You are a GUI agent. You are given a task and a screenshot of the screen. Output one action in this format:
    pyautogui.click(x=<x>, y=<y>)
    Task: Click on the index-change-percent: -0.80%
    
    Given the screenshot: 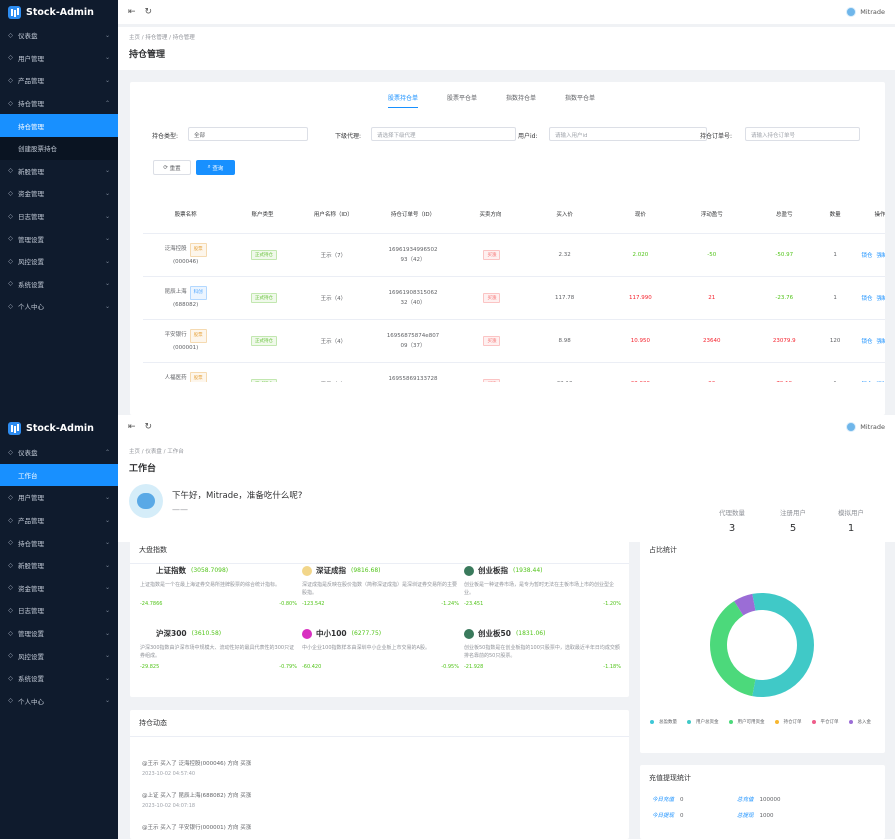 What is the action you would take?
    pyautogui.click(x=288, y=604)
    